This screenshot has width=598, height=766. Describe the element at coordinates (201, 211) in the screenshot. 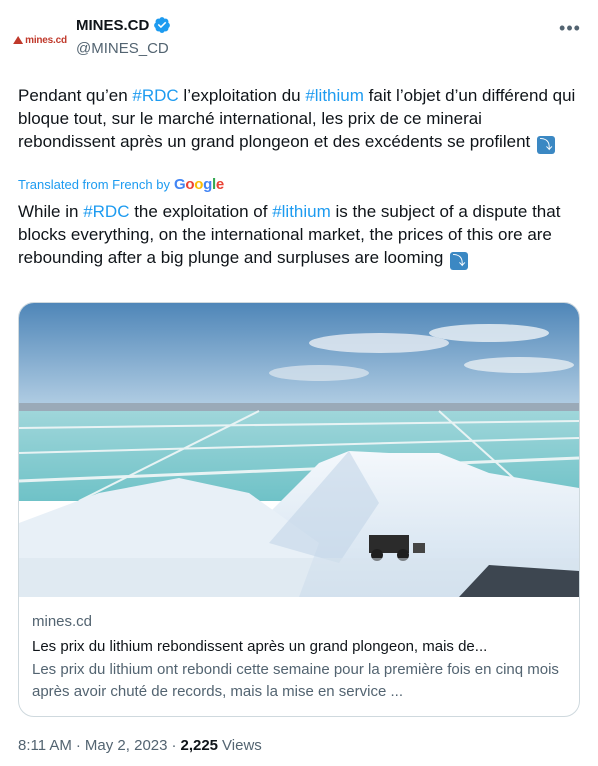

I see `text-segment: the exploitation of` at that location.